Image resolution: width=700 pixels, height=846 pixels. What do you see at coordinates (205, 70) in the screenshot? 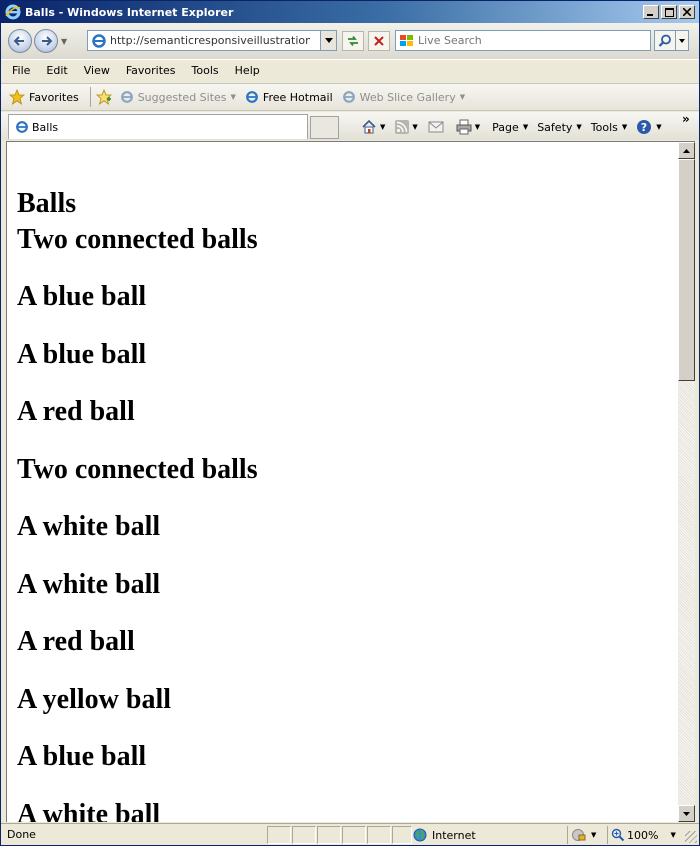
I see `menu-tools: Tools` at bounding box center [205, 70].